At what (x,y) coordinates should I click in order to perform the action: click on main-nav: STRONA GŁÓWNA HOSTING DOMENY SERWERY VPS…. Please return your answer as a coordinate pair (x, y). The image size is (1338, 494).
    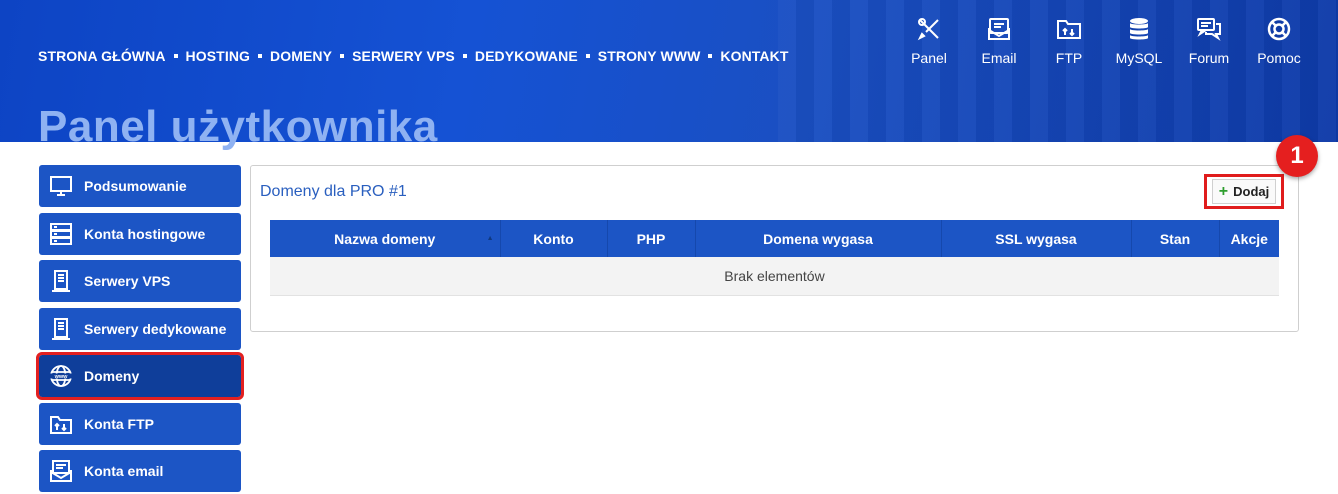
    Looking at the image, I should click on (413, 56).